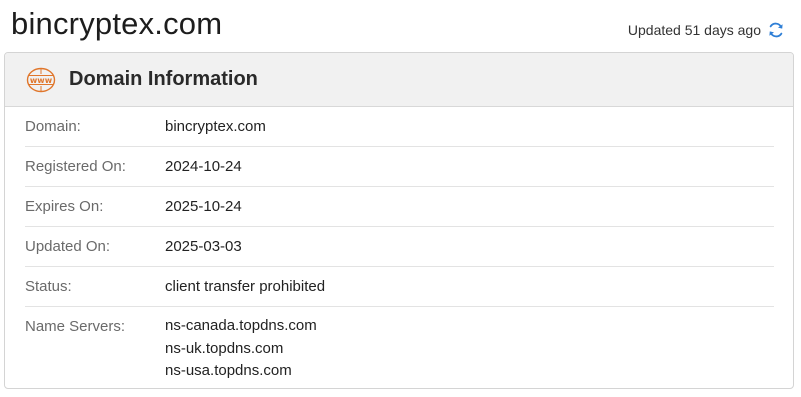 Image resolution: width=801 pixels, height=397 pixels. I want to click on updated-status: Updated 51 days ago, so click(706, 30).